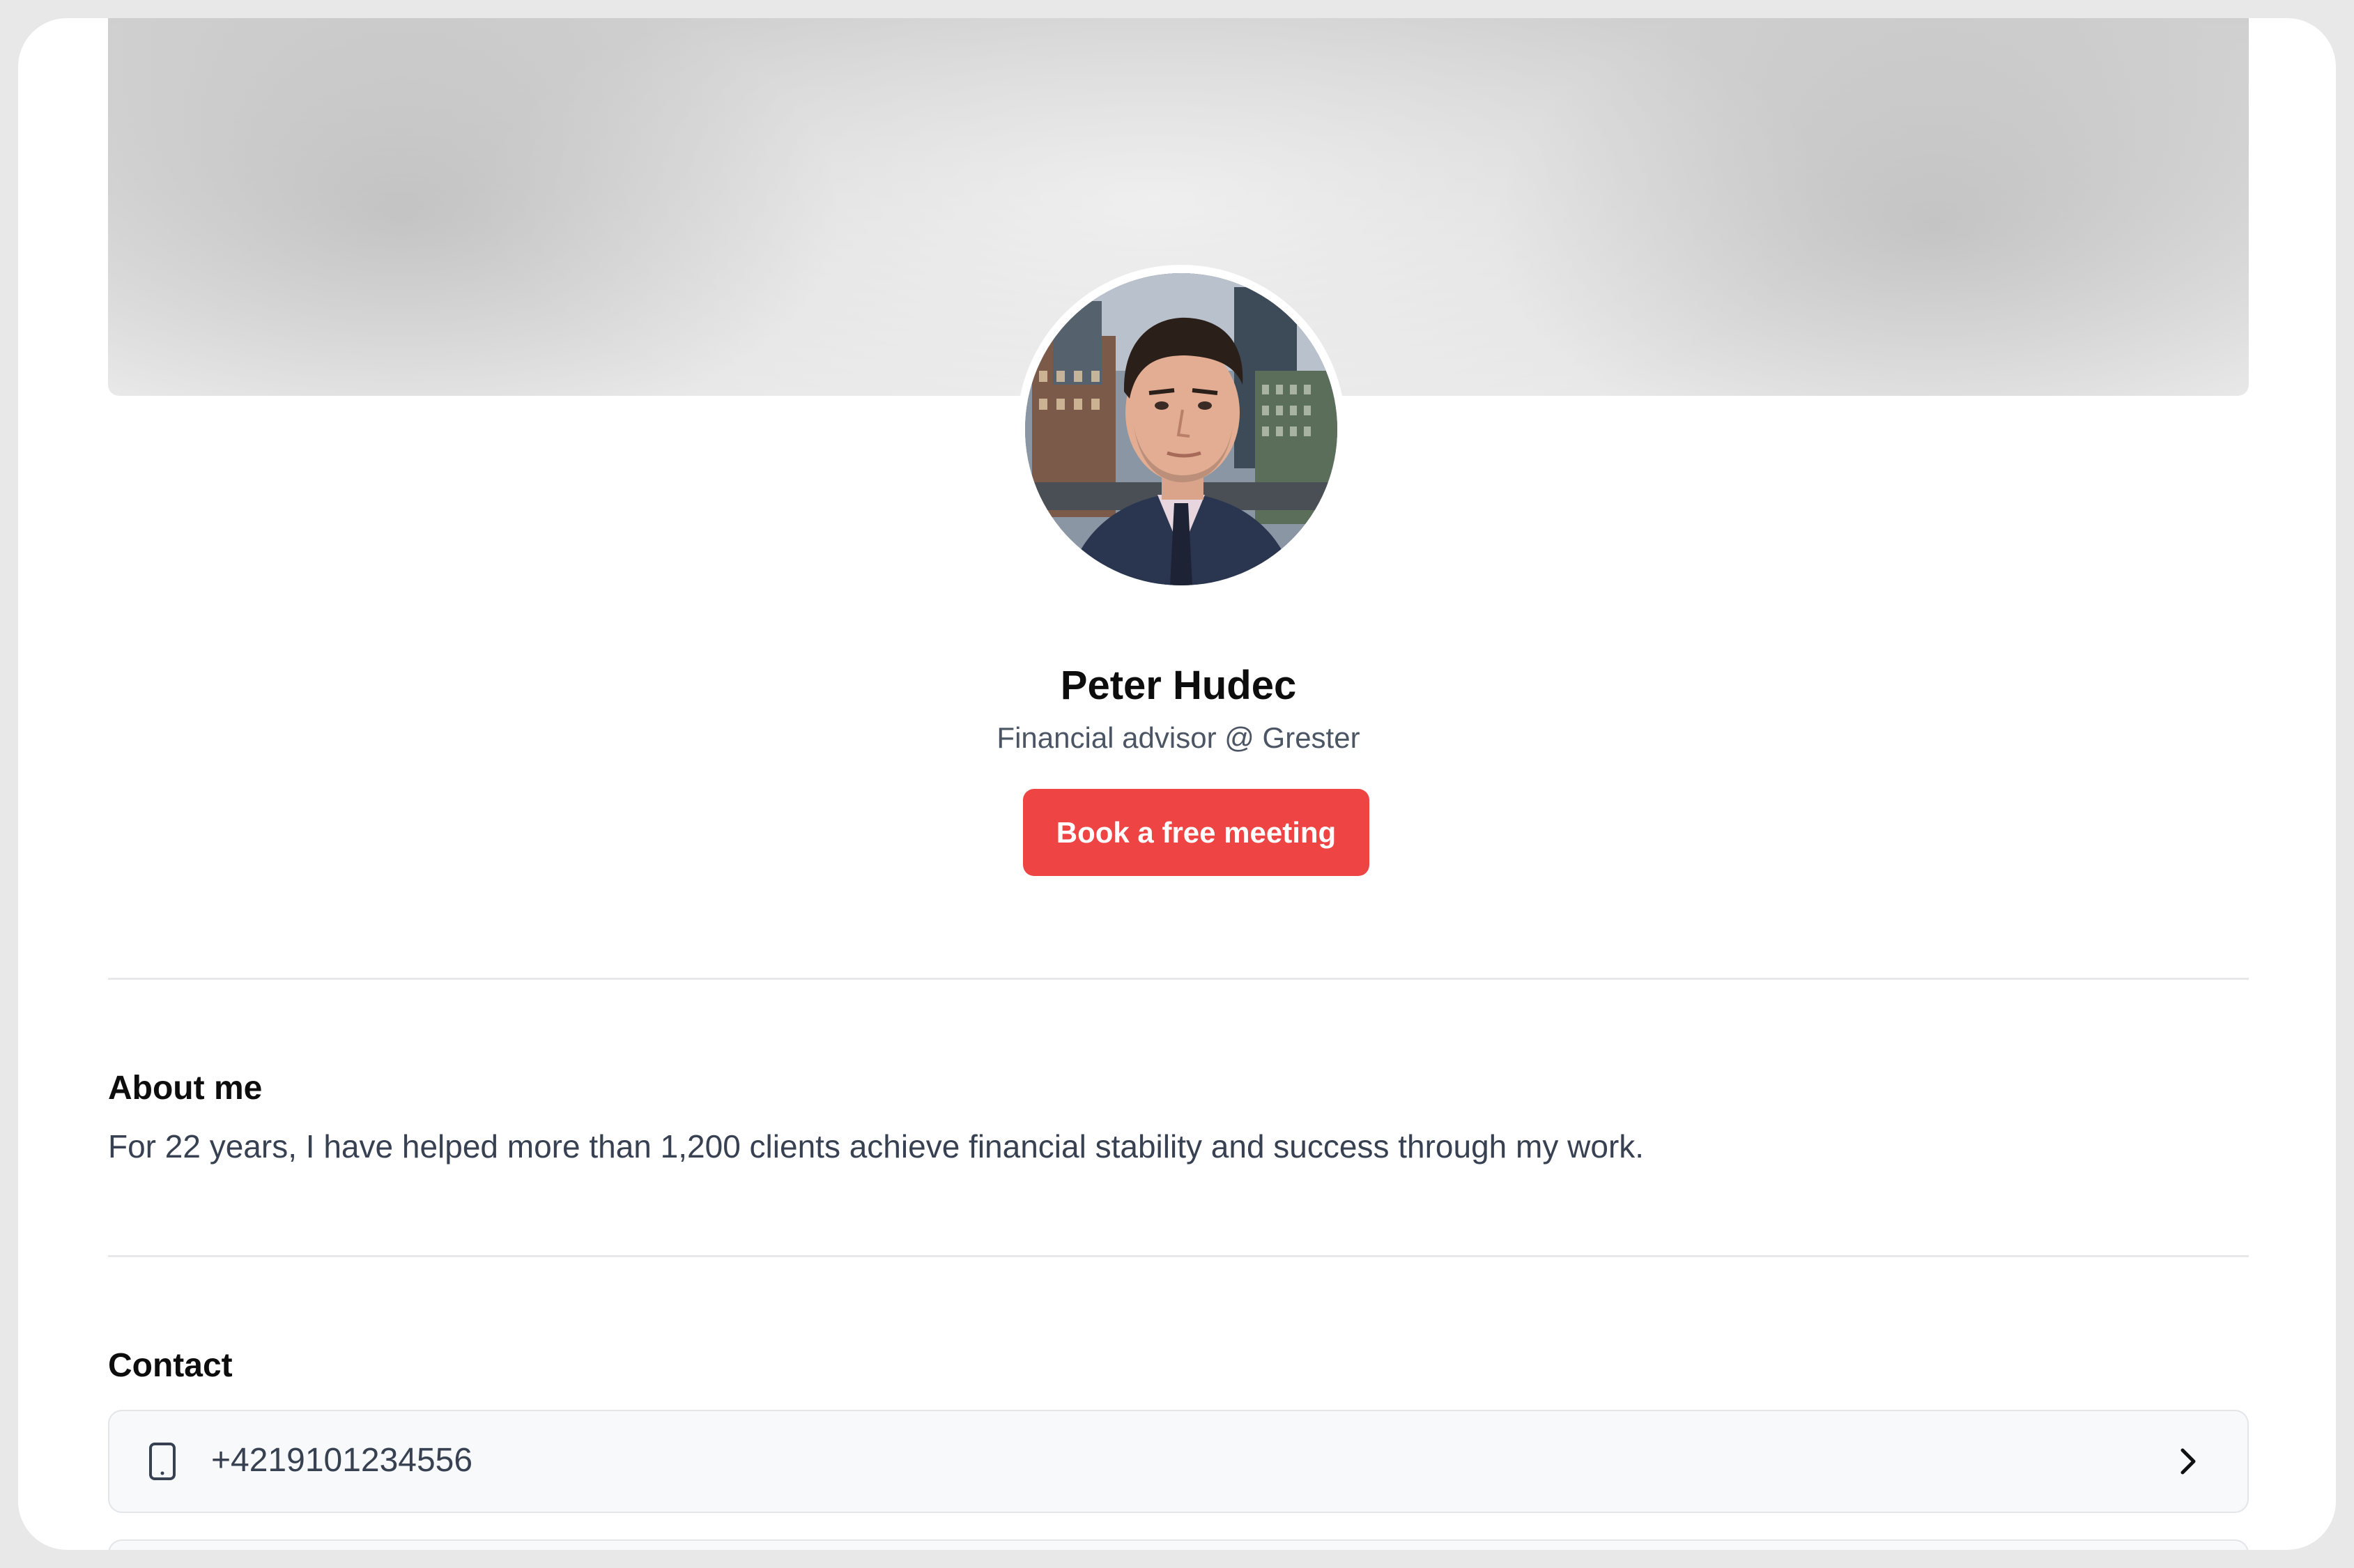 The image size is (2354, 1568). Describe the element at coordinates (2188, 1461) in the screenshot. I see `chevron-right-icon` at that location.